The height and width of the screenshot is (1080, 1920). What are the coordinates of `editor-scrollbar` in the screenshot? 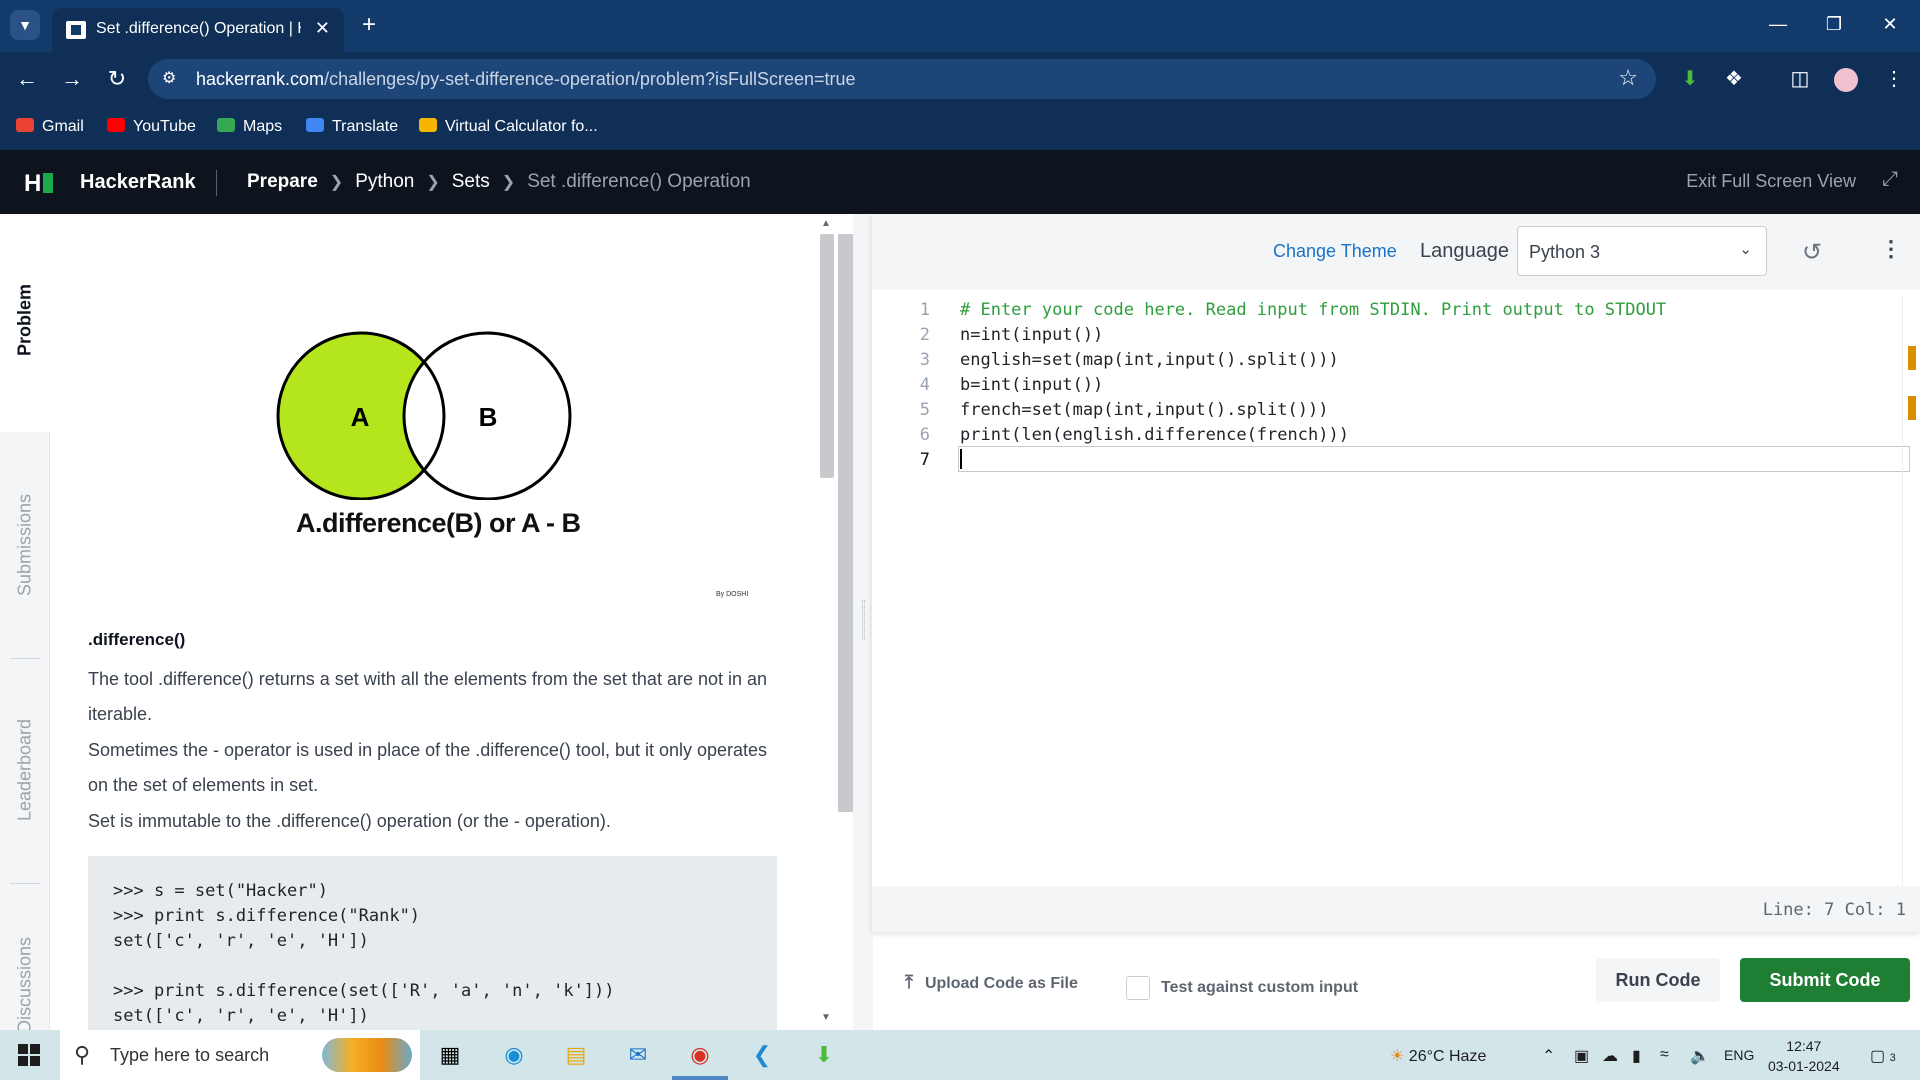 It's located at (1911, 591).